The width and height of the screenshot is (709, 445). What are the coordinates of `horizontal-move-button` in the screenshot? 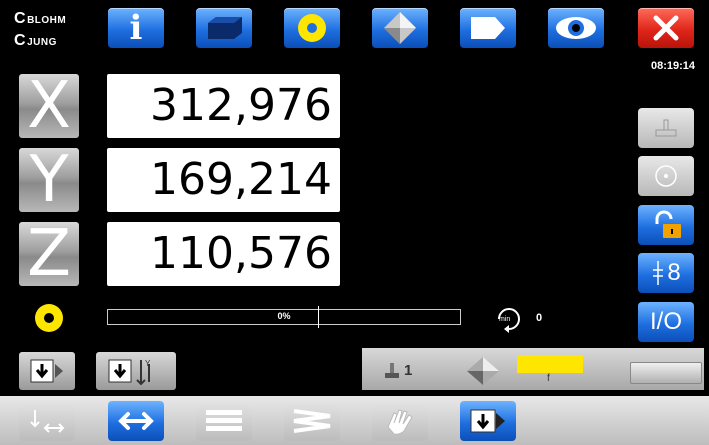 It's located at (136, 421).